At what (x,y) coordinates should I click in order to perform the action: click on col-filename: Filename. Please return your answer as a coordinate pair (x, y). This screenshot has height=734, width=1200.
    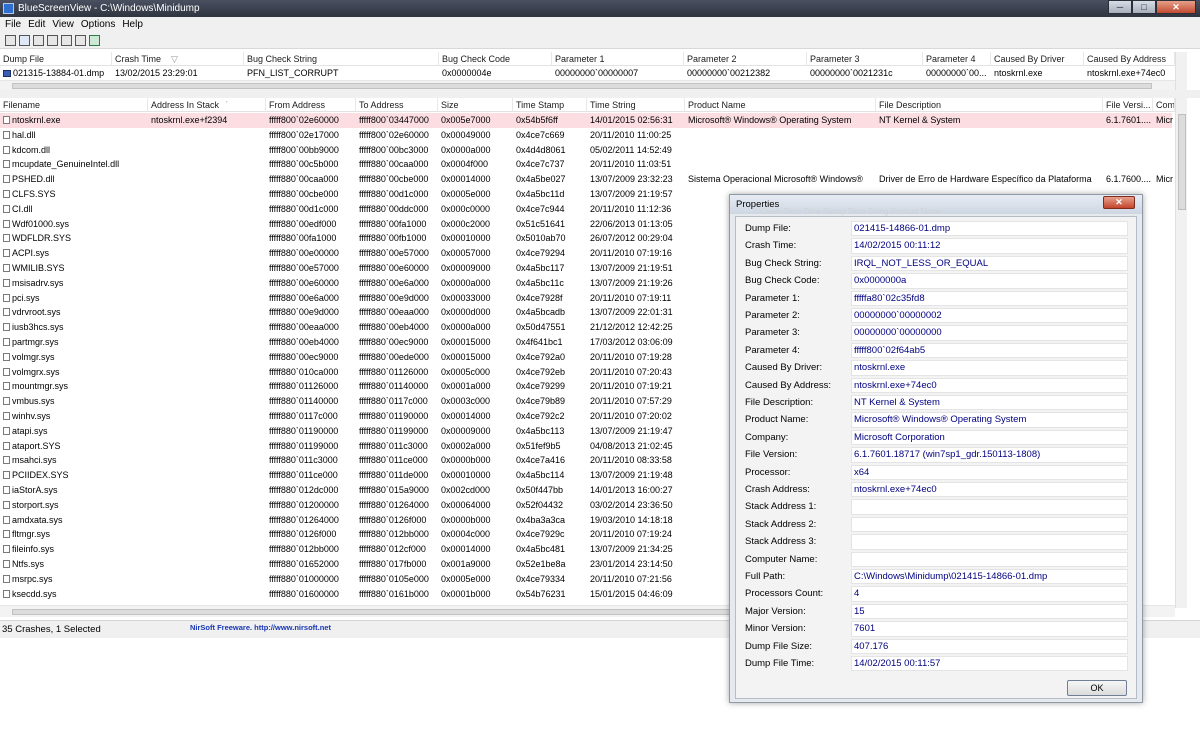
    Looking at the image, I should click on (74, 105).